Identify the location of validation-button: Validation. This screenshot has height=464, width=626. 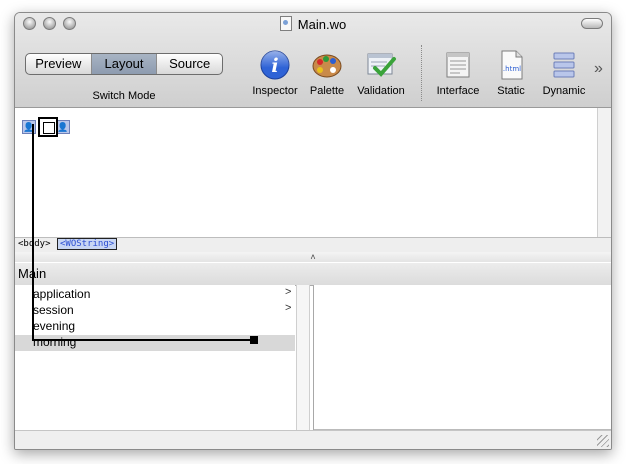
(381, 73).